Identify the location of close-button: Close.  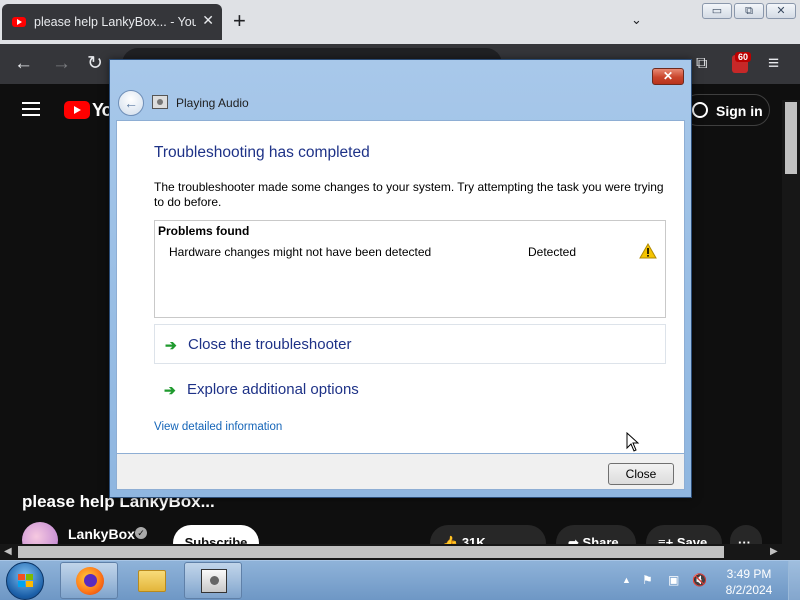
(641, 474).